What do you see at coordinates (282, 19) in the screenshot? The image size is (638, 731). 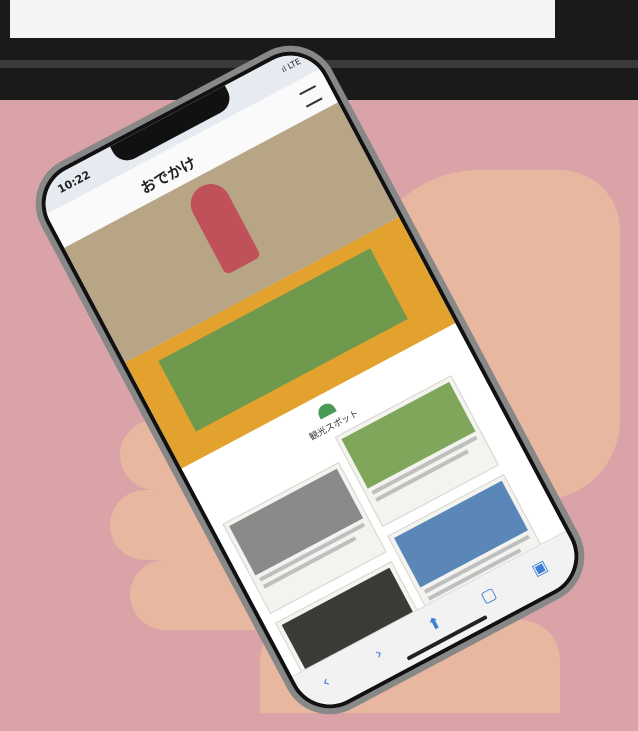 I see `monitor-screen` at bounding box center [282, 19].